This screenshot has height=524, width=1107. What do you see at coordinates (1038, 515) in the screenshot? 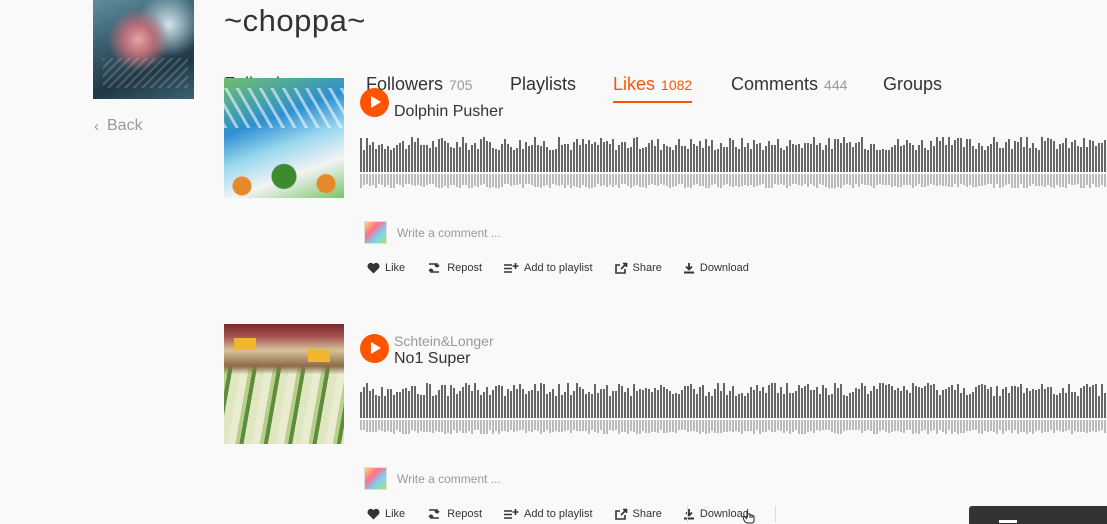
I see `playback-widget` at bounding box center [1038, 515].